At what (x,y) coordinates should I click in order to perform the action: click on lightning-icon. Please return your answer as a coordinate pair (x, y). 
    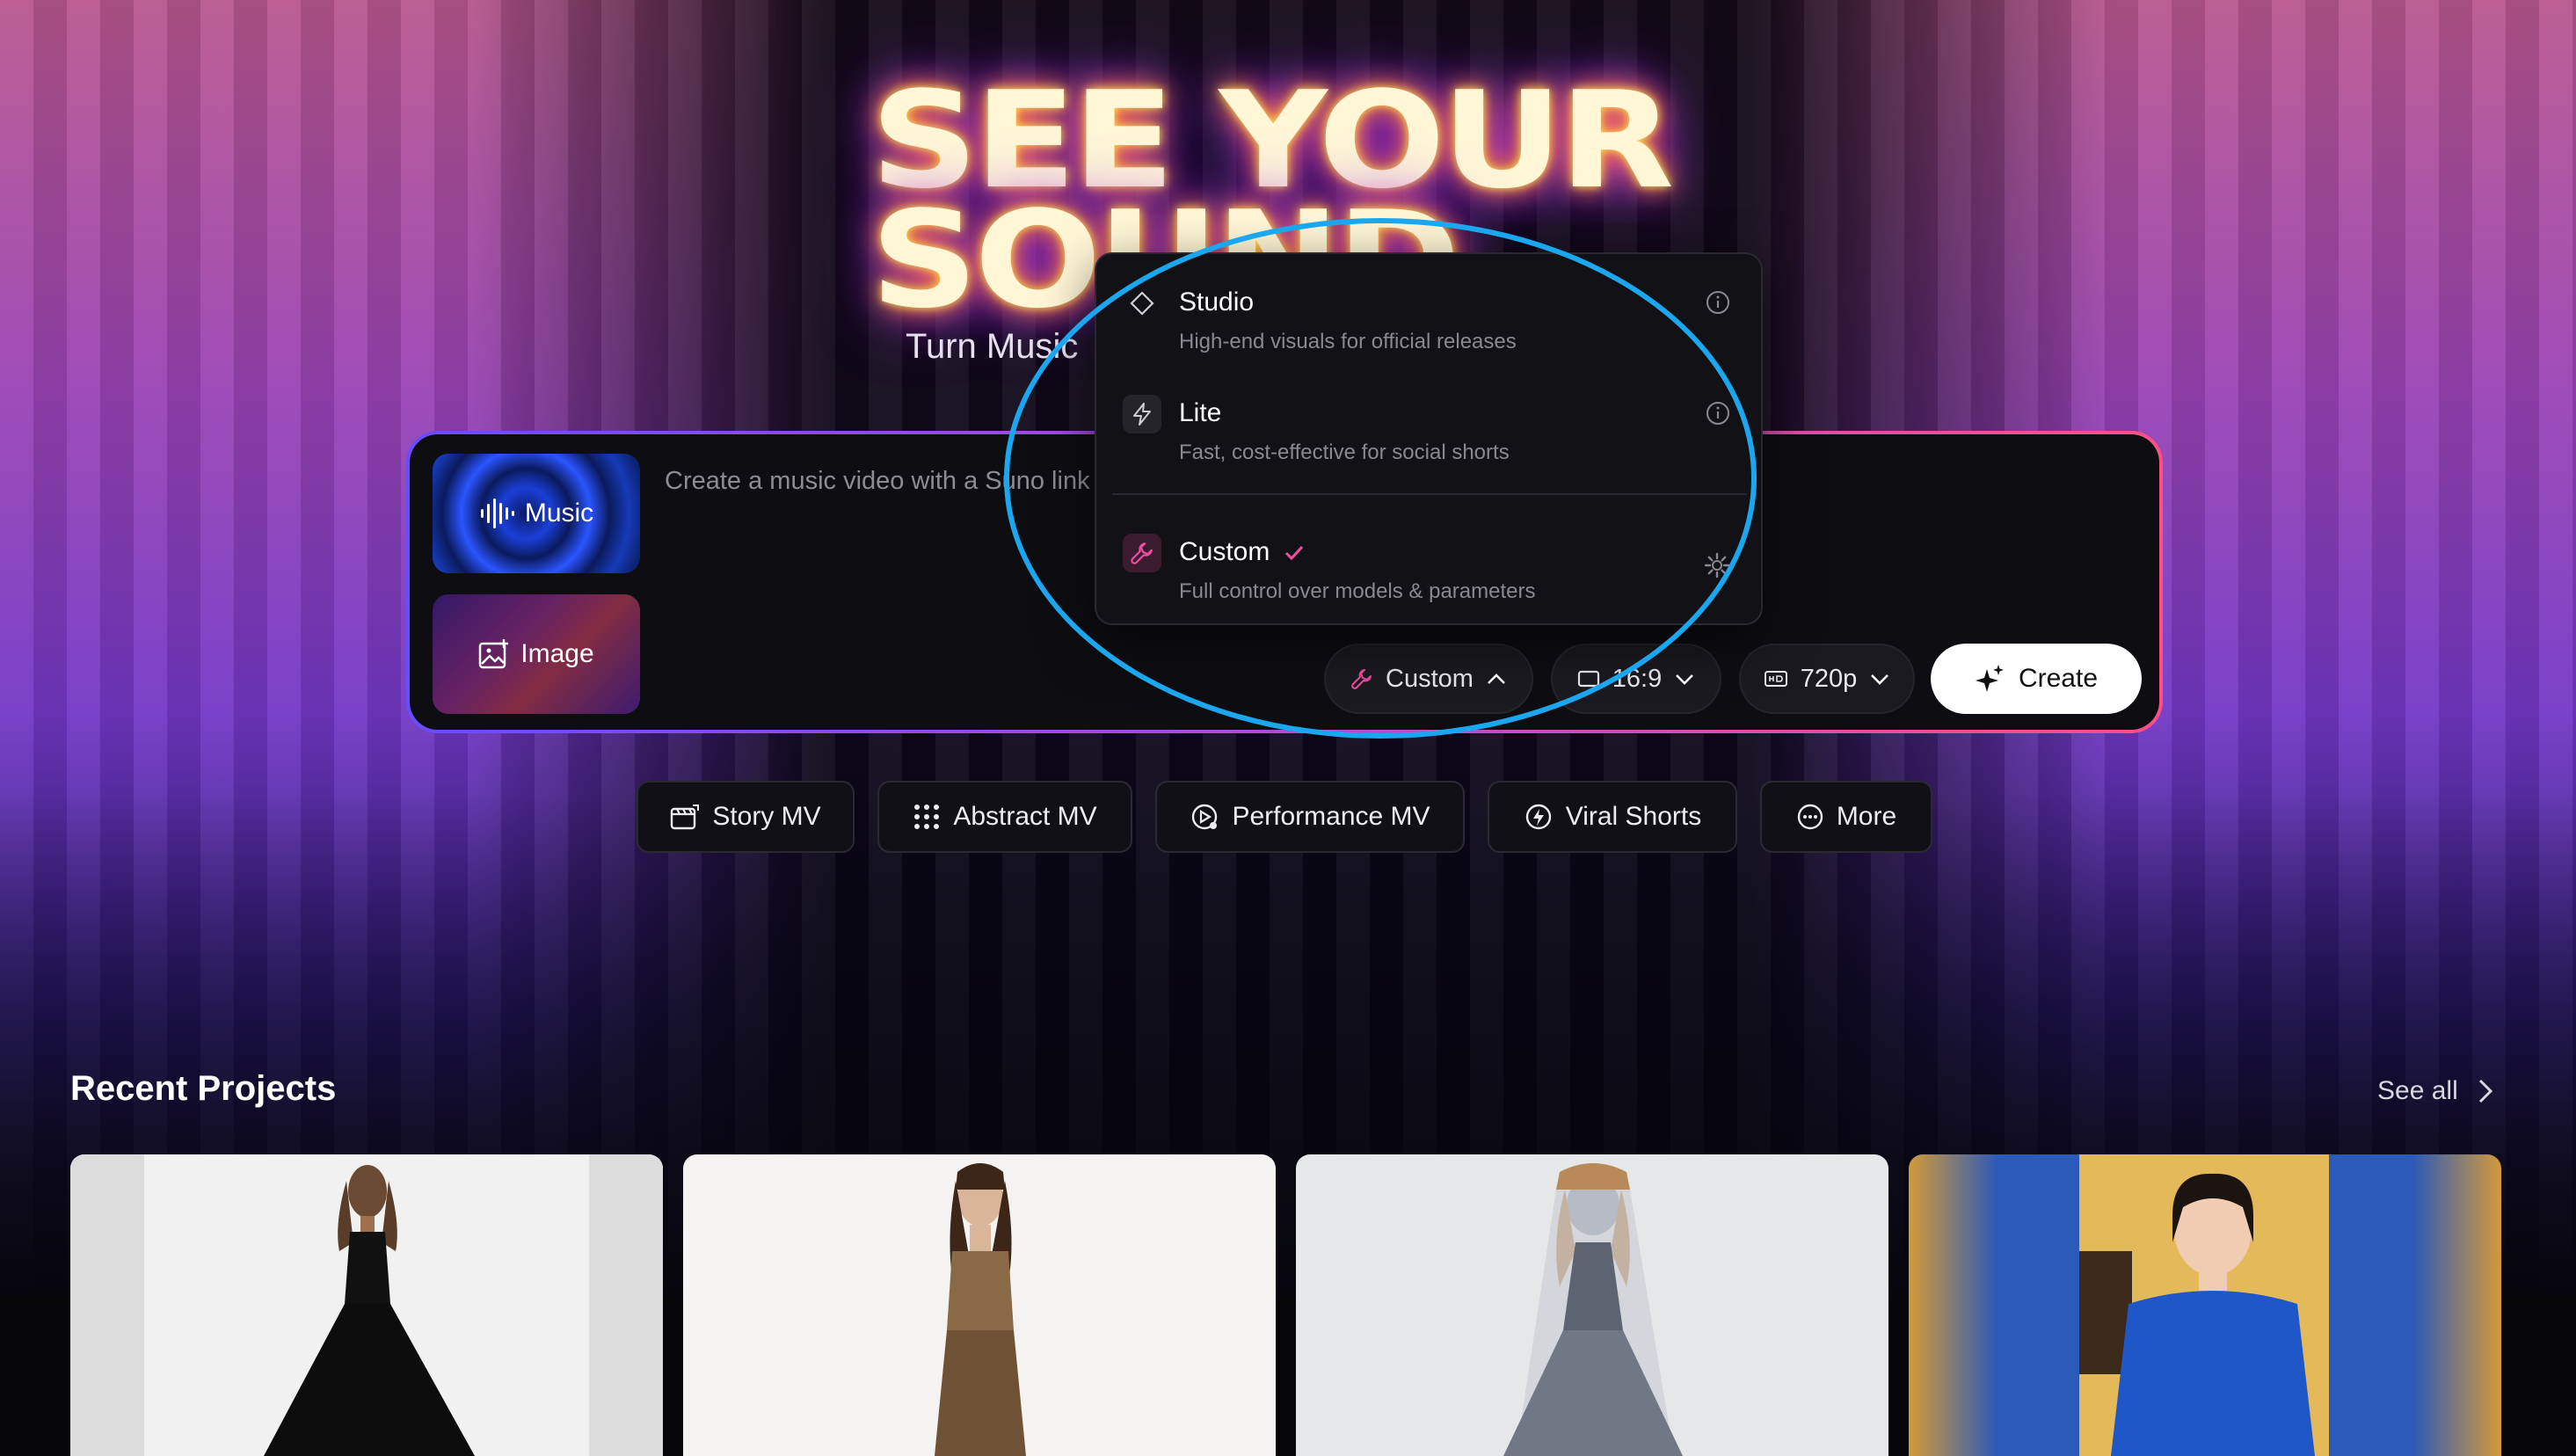
    Looking at the image, I should click on (1142, 414).